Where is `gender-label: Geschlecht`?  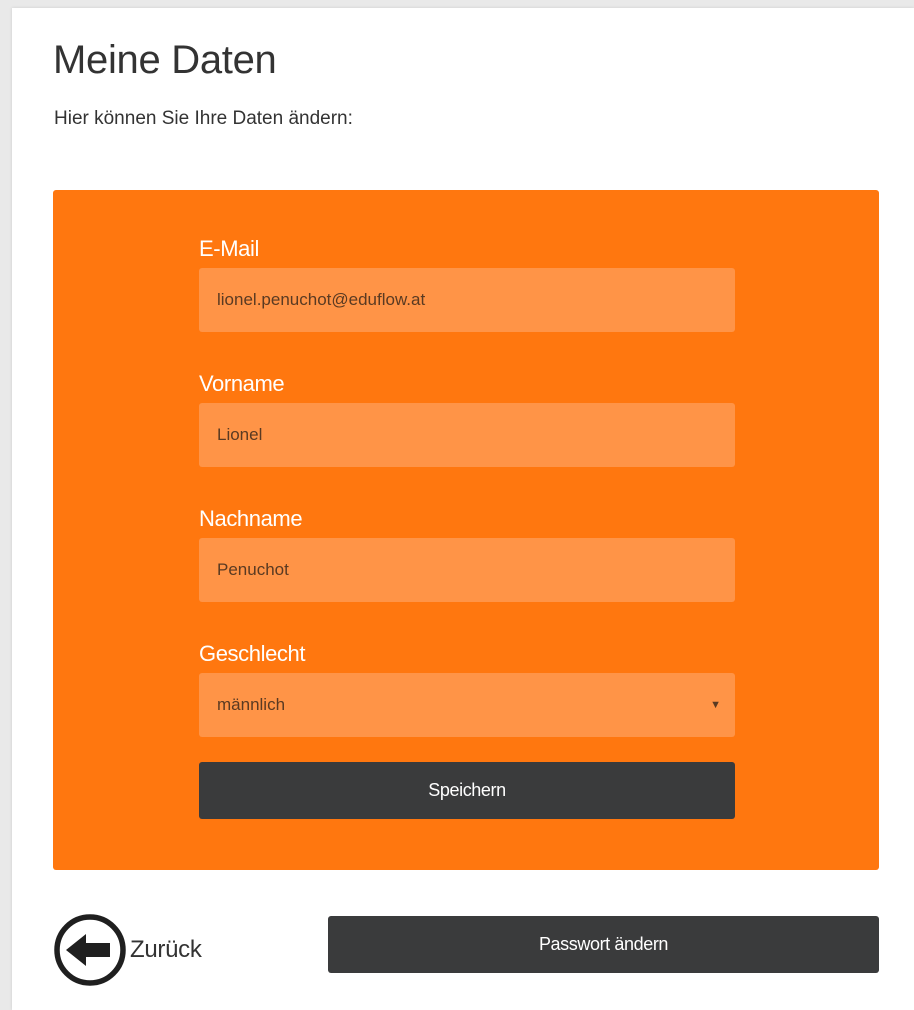 gender-label: Geschlecht is located at coordinates (252, 653).